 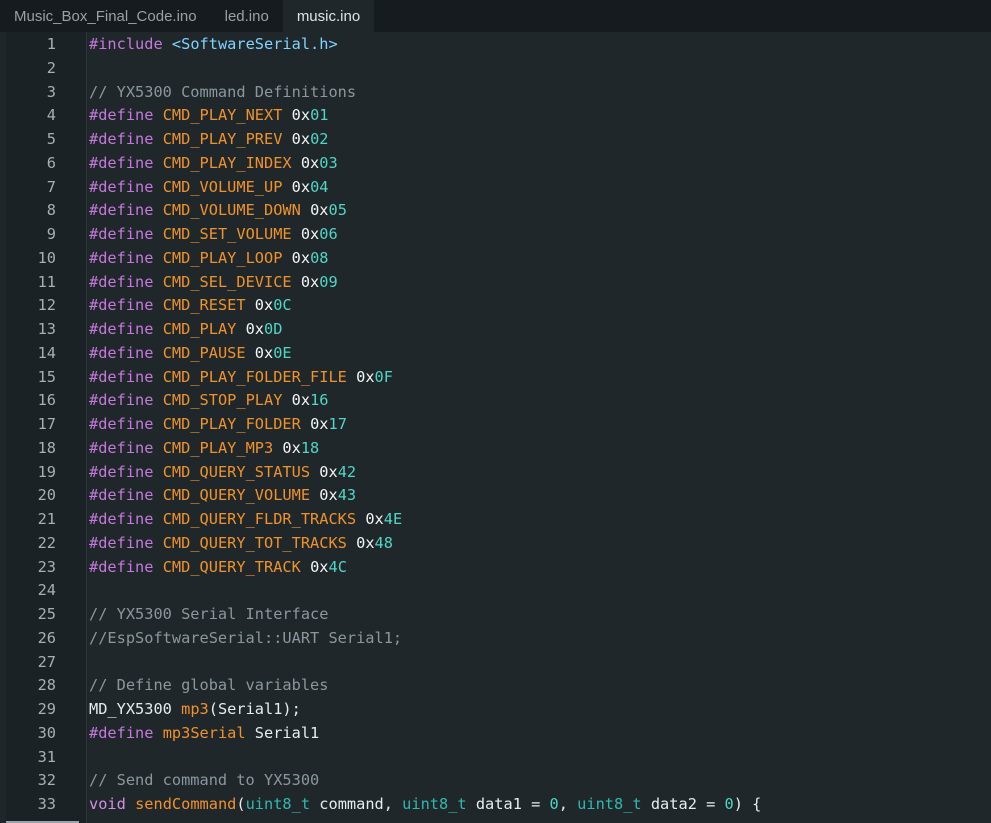 What do you see at coordinates (568, 804) in the screenshot?
I see `code-token: ,` at bounding box center [568, 804].